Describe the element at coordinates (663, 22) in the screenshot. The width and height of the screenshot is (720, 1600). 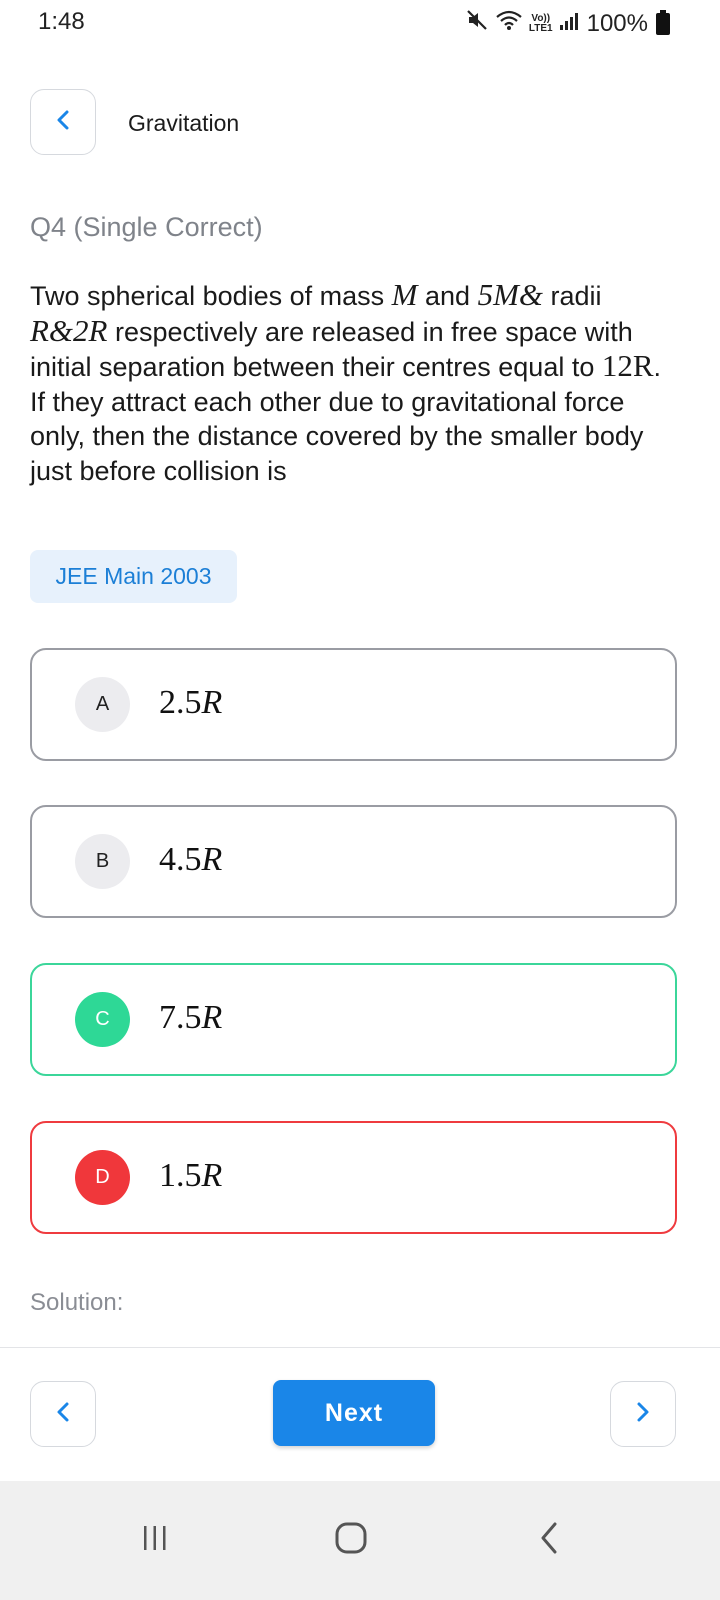
I see `battery-icon` at that location.